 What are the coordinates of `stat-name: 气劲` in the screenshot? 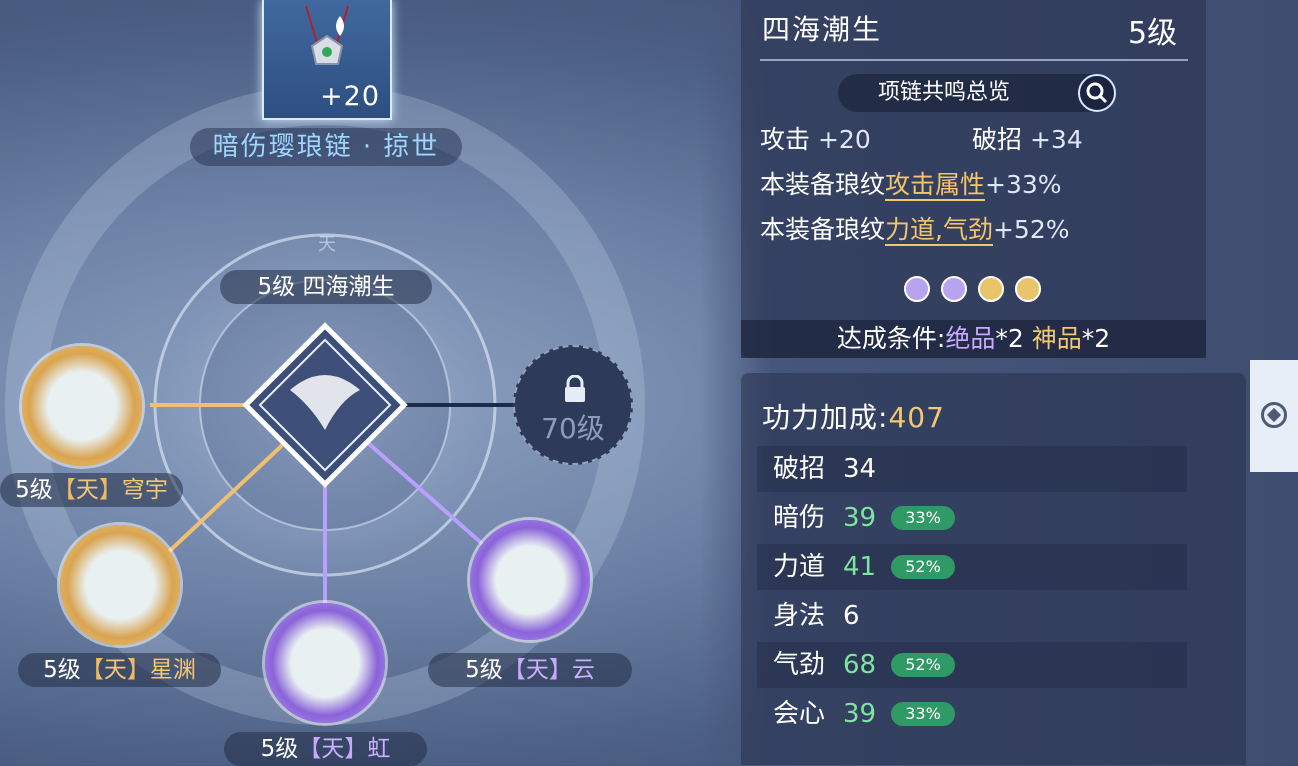 It's located at (799, 665).